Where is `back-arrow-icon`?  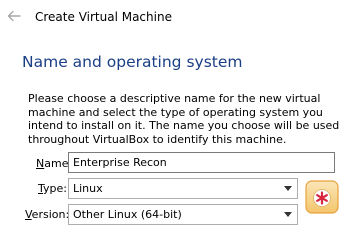
back-arrow-icon is located at coordinates (14, 16).